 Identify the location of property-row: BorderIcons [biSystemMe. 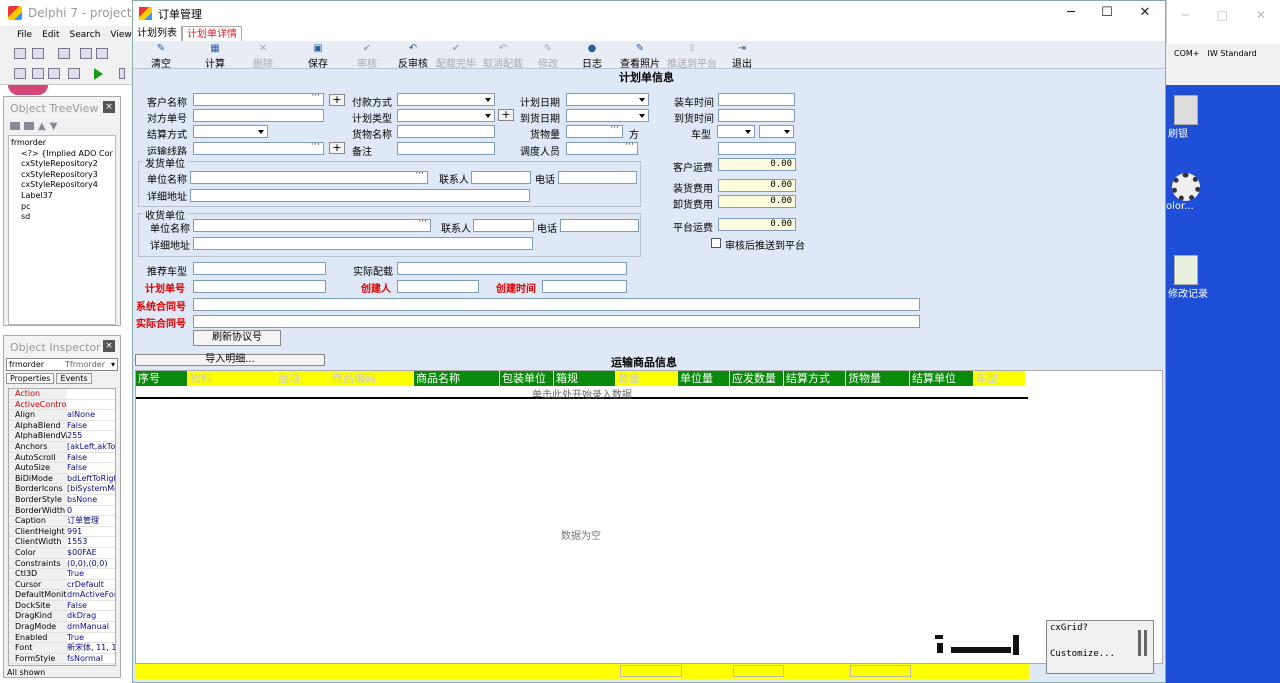
(62, 489).